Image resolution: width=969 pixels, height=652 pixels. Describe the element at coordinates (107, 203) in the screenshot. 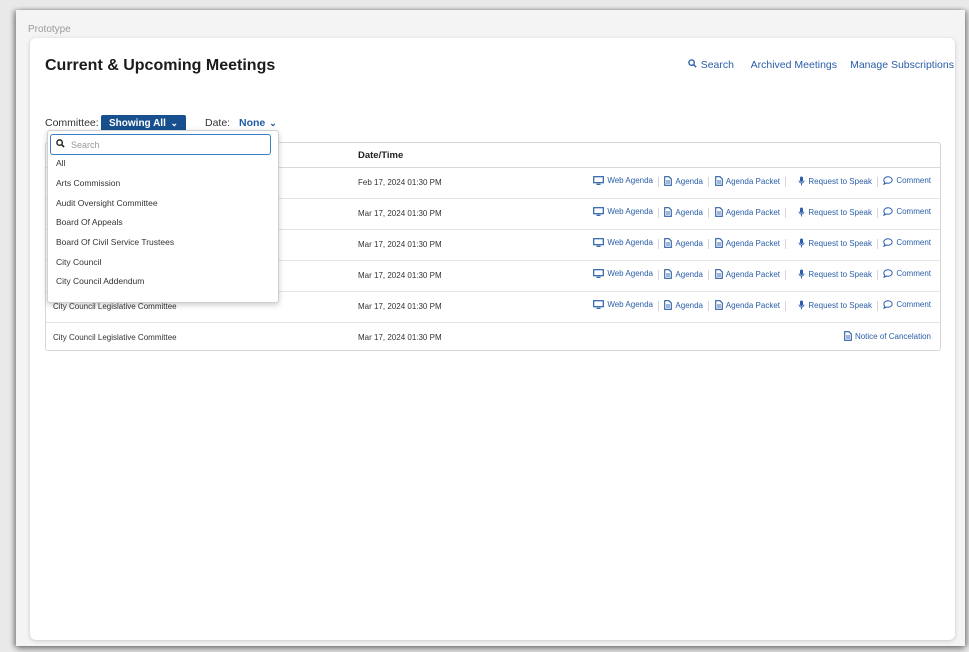

I see `dropdown-option: Audit Oversight Committee` at that location.